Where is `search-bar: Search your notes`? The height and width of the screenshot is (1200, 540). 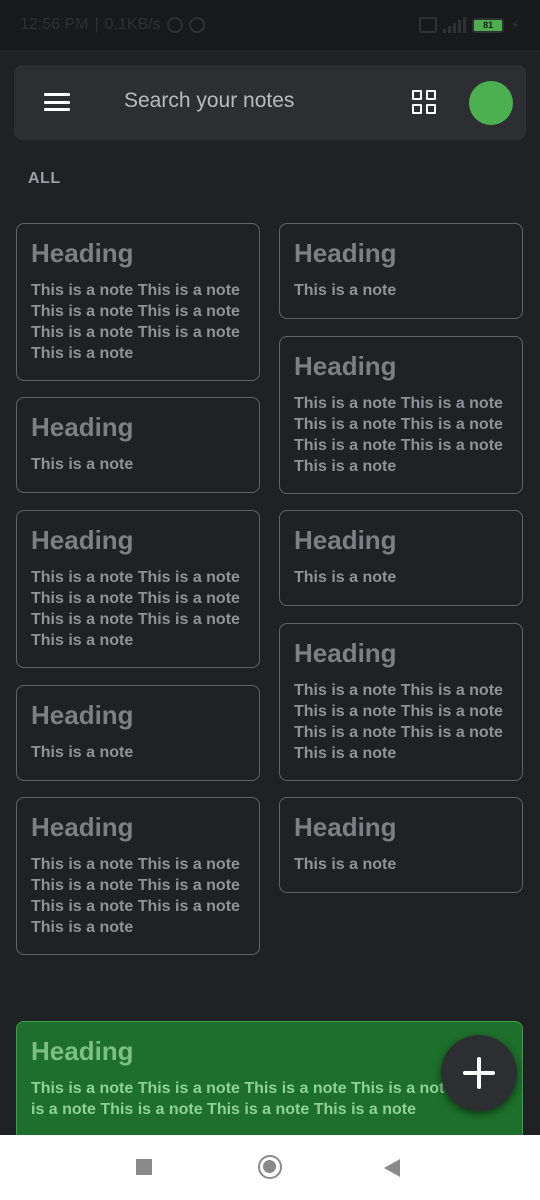
search-bar: Search your notes is located at coordinates (270, 102).